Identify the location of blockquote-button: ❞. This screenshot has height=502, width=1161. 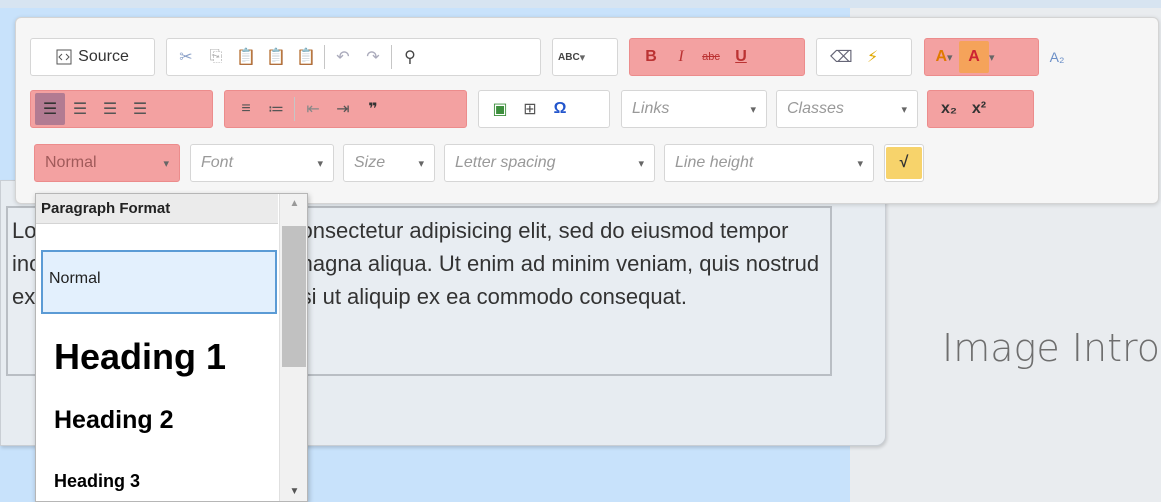
(373, 109).